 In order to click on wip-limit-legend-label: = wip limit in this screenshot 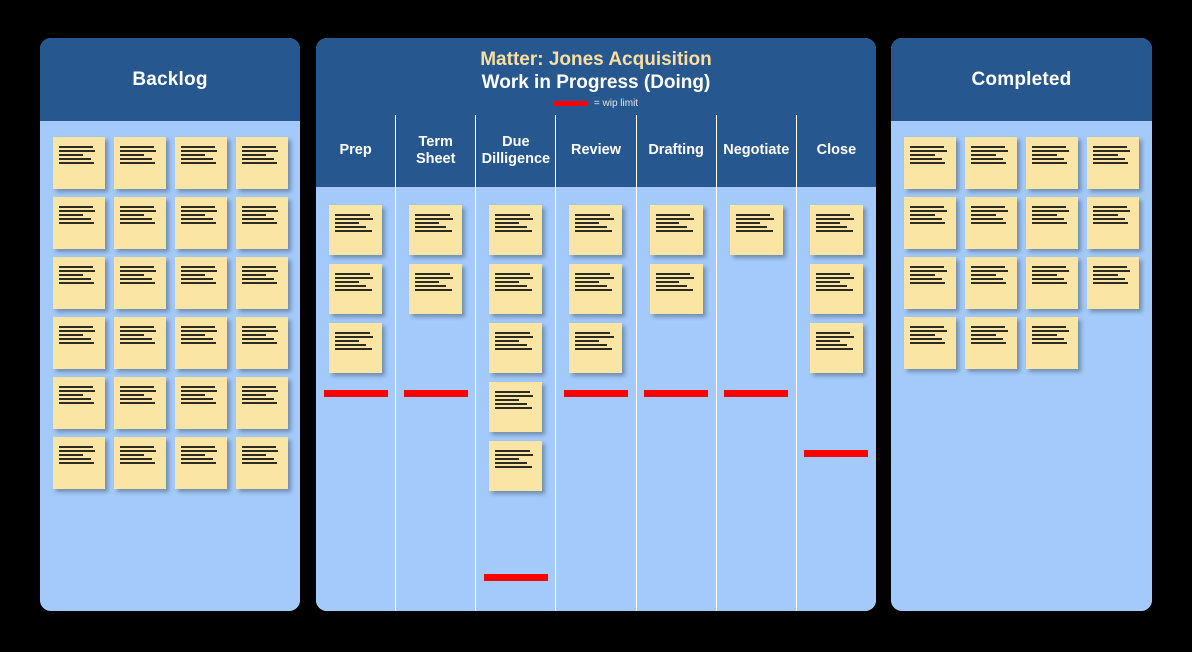, I will do `click(616, 103)`.